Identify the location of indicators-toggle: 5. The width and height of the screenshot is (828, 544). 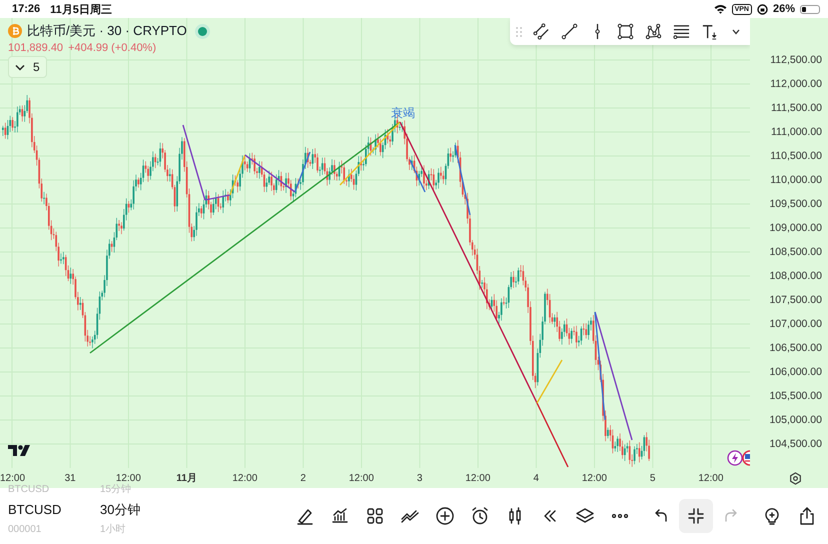
(27, 67).